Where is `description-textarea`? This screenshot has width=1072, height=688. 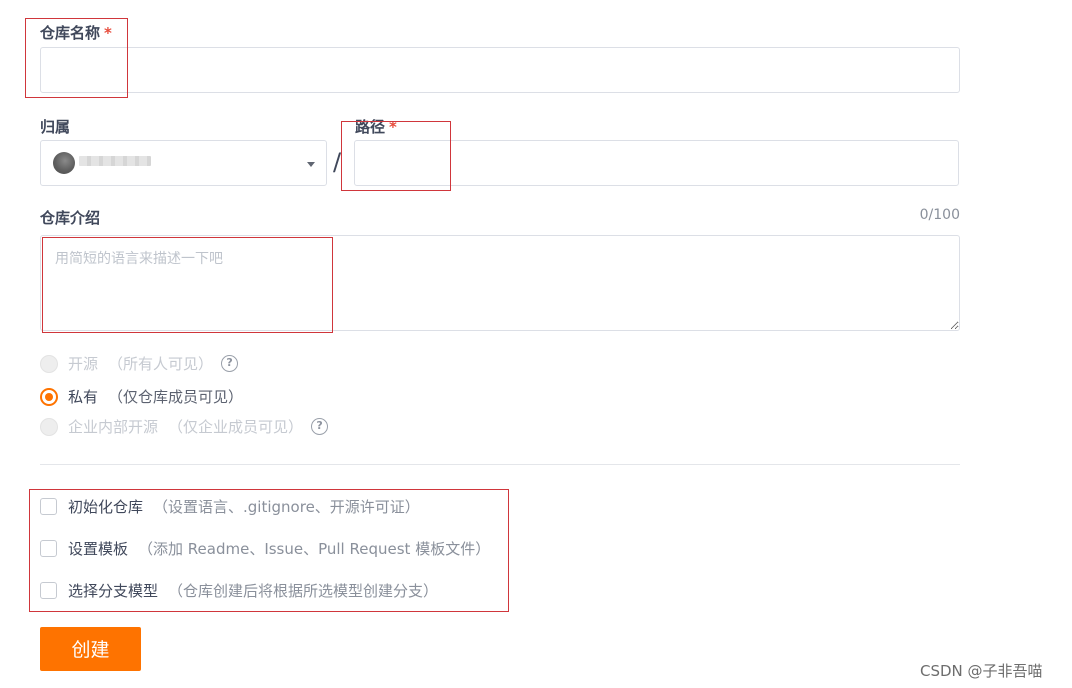 description-textarea is located at coordinates (500, 283).